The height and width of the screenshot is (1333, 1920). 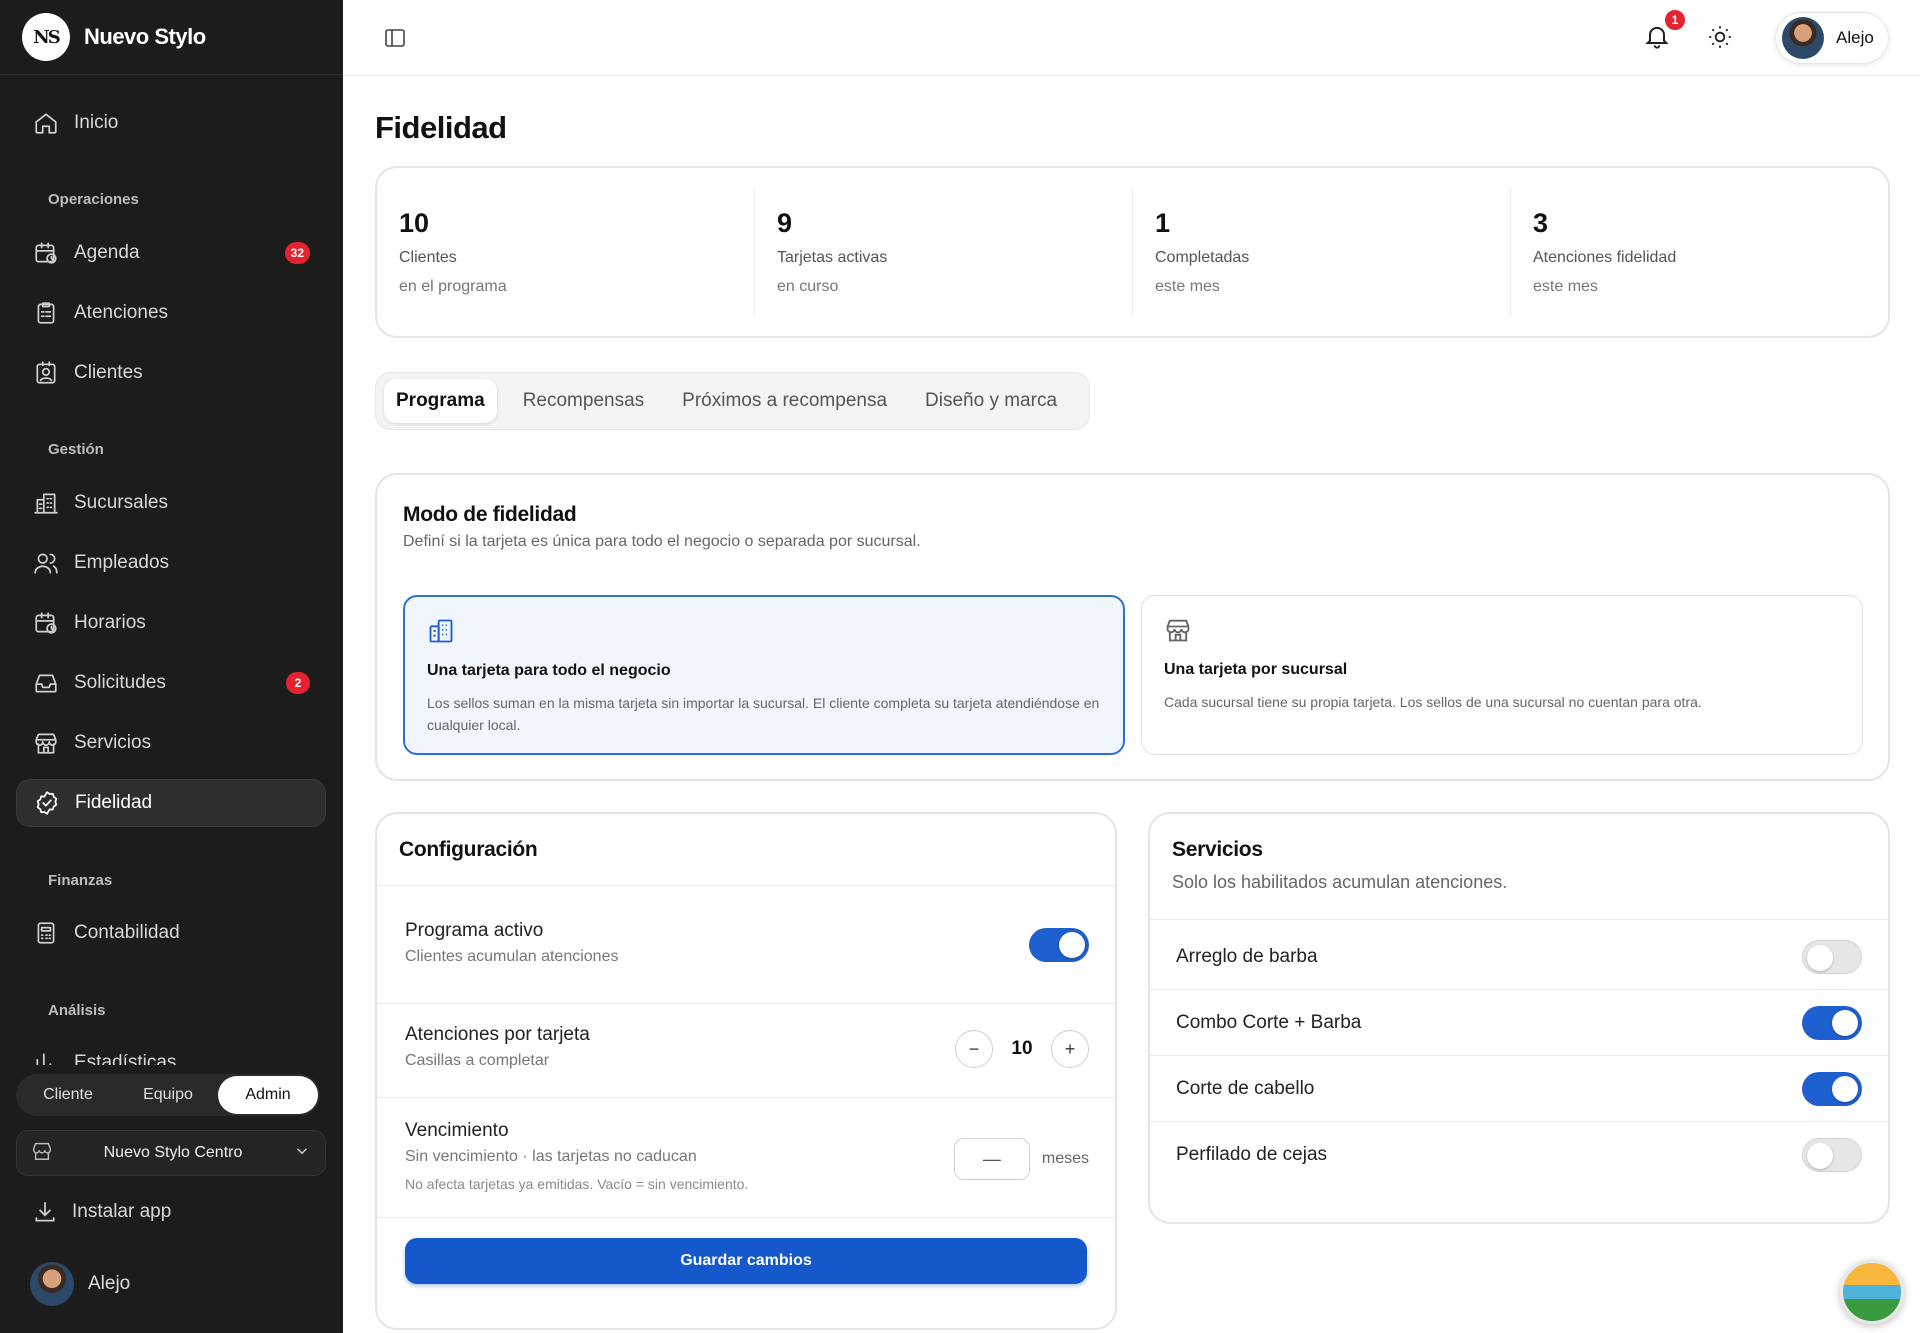 I want to click on program-active-toggle, so click(x=1059, y=945).